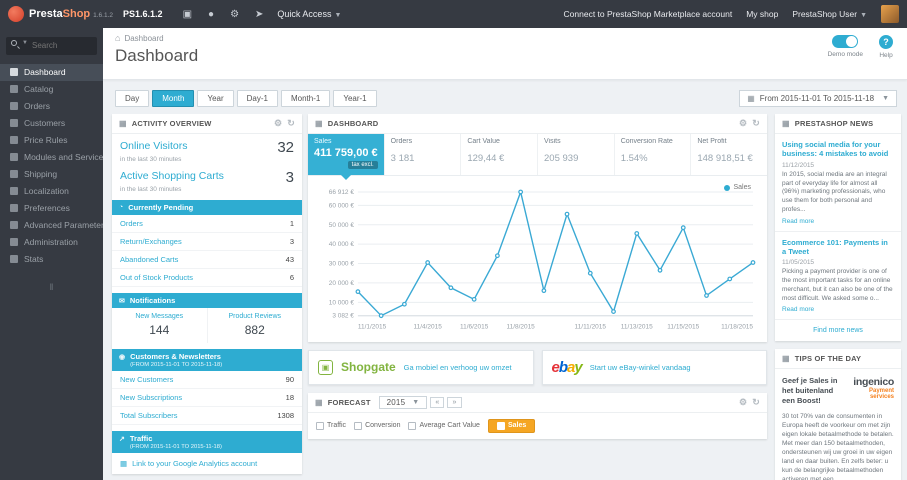  I want to click on rocket-icon: ➤, so click(259, 14).